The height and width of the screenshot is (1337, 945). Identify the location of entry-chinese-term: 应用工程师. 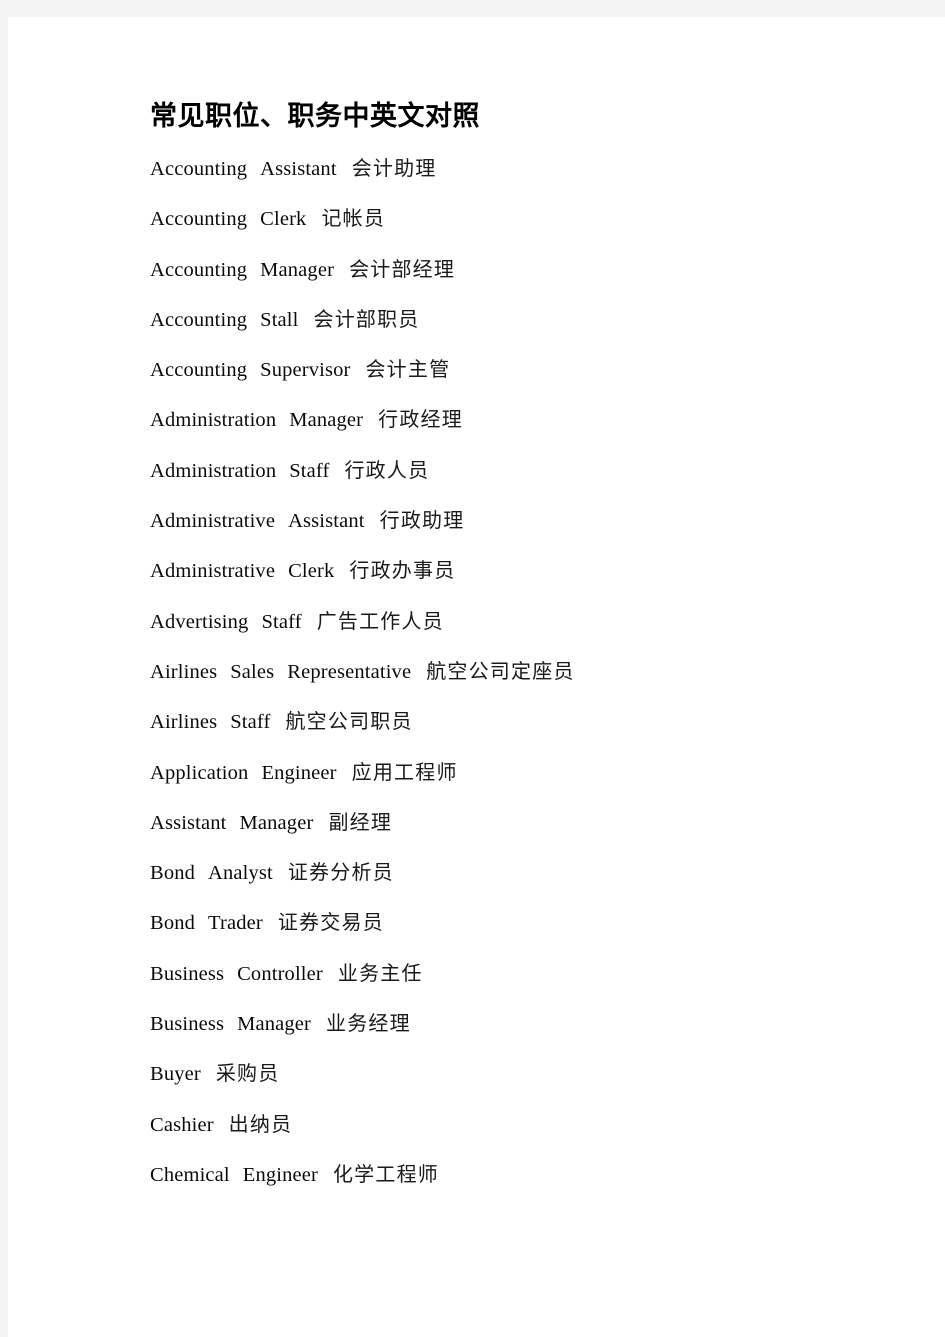
(404, 771).